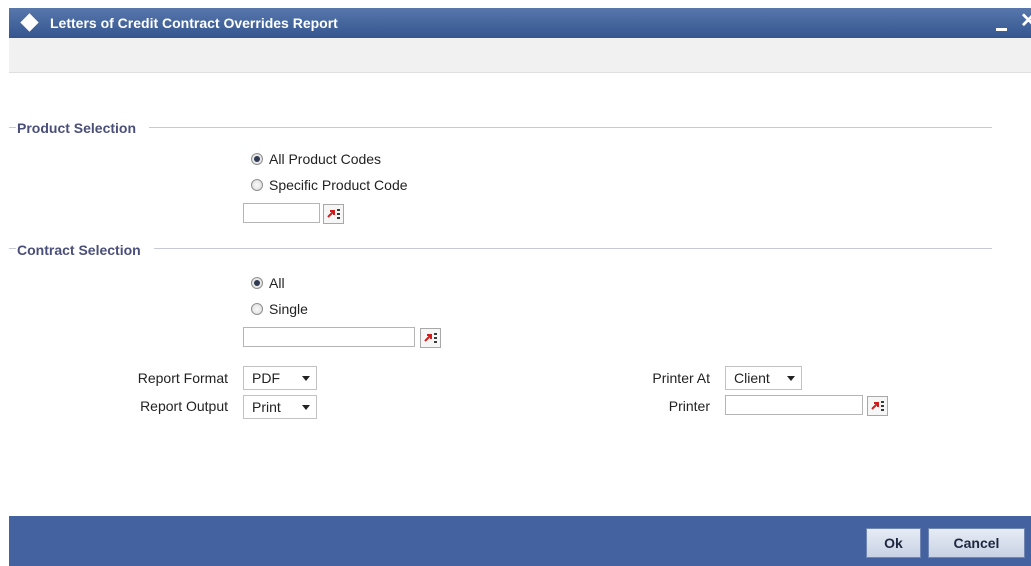 This screenshot has height=566, width=1031. Describe the element at coordinates (266, 407) in the screenshot. I see `select-value: Print` at that location.